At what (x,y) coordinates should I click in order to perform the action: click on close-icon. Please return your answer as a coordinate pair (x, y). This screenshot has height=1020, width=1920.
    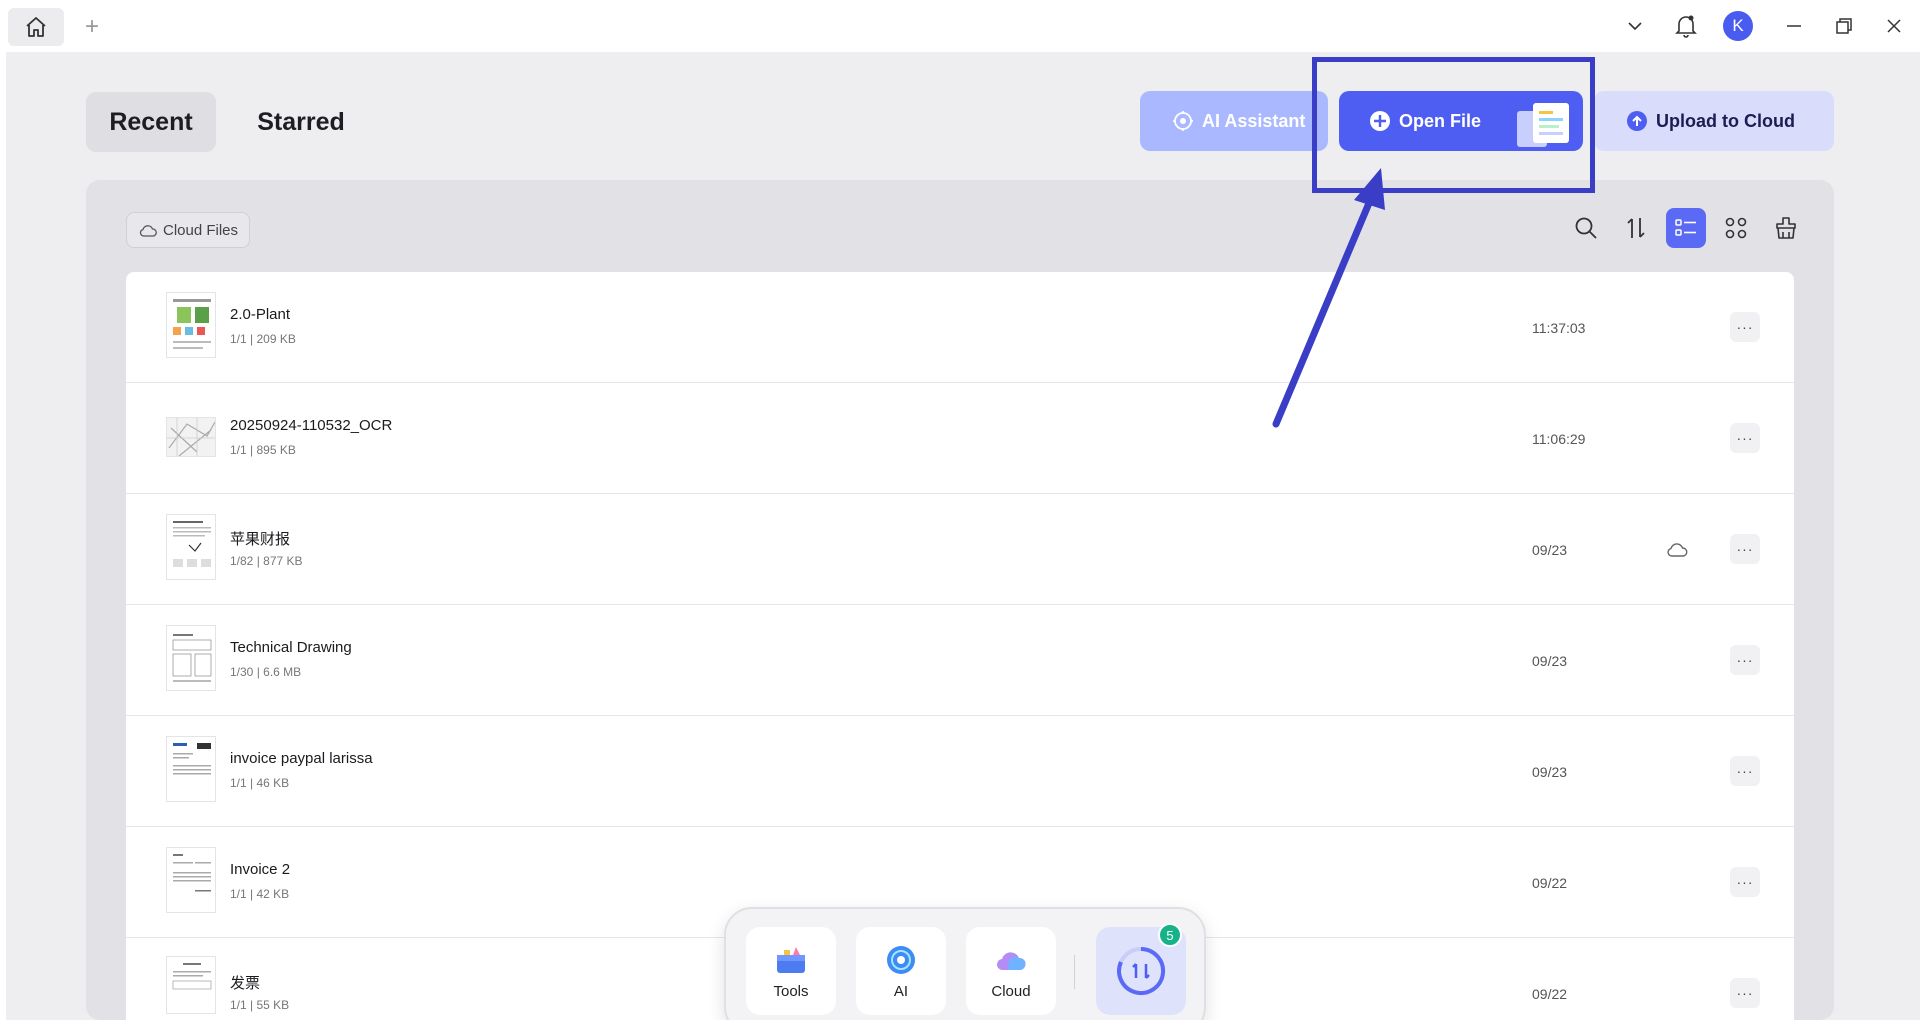
    Looking at the image, I should click on (1894, 26).